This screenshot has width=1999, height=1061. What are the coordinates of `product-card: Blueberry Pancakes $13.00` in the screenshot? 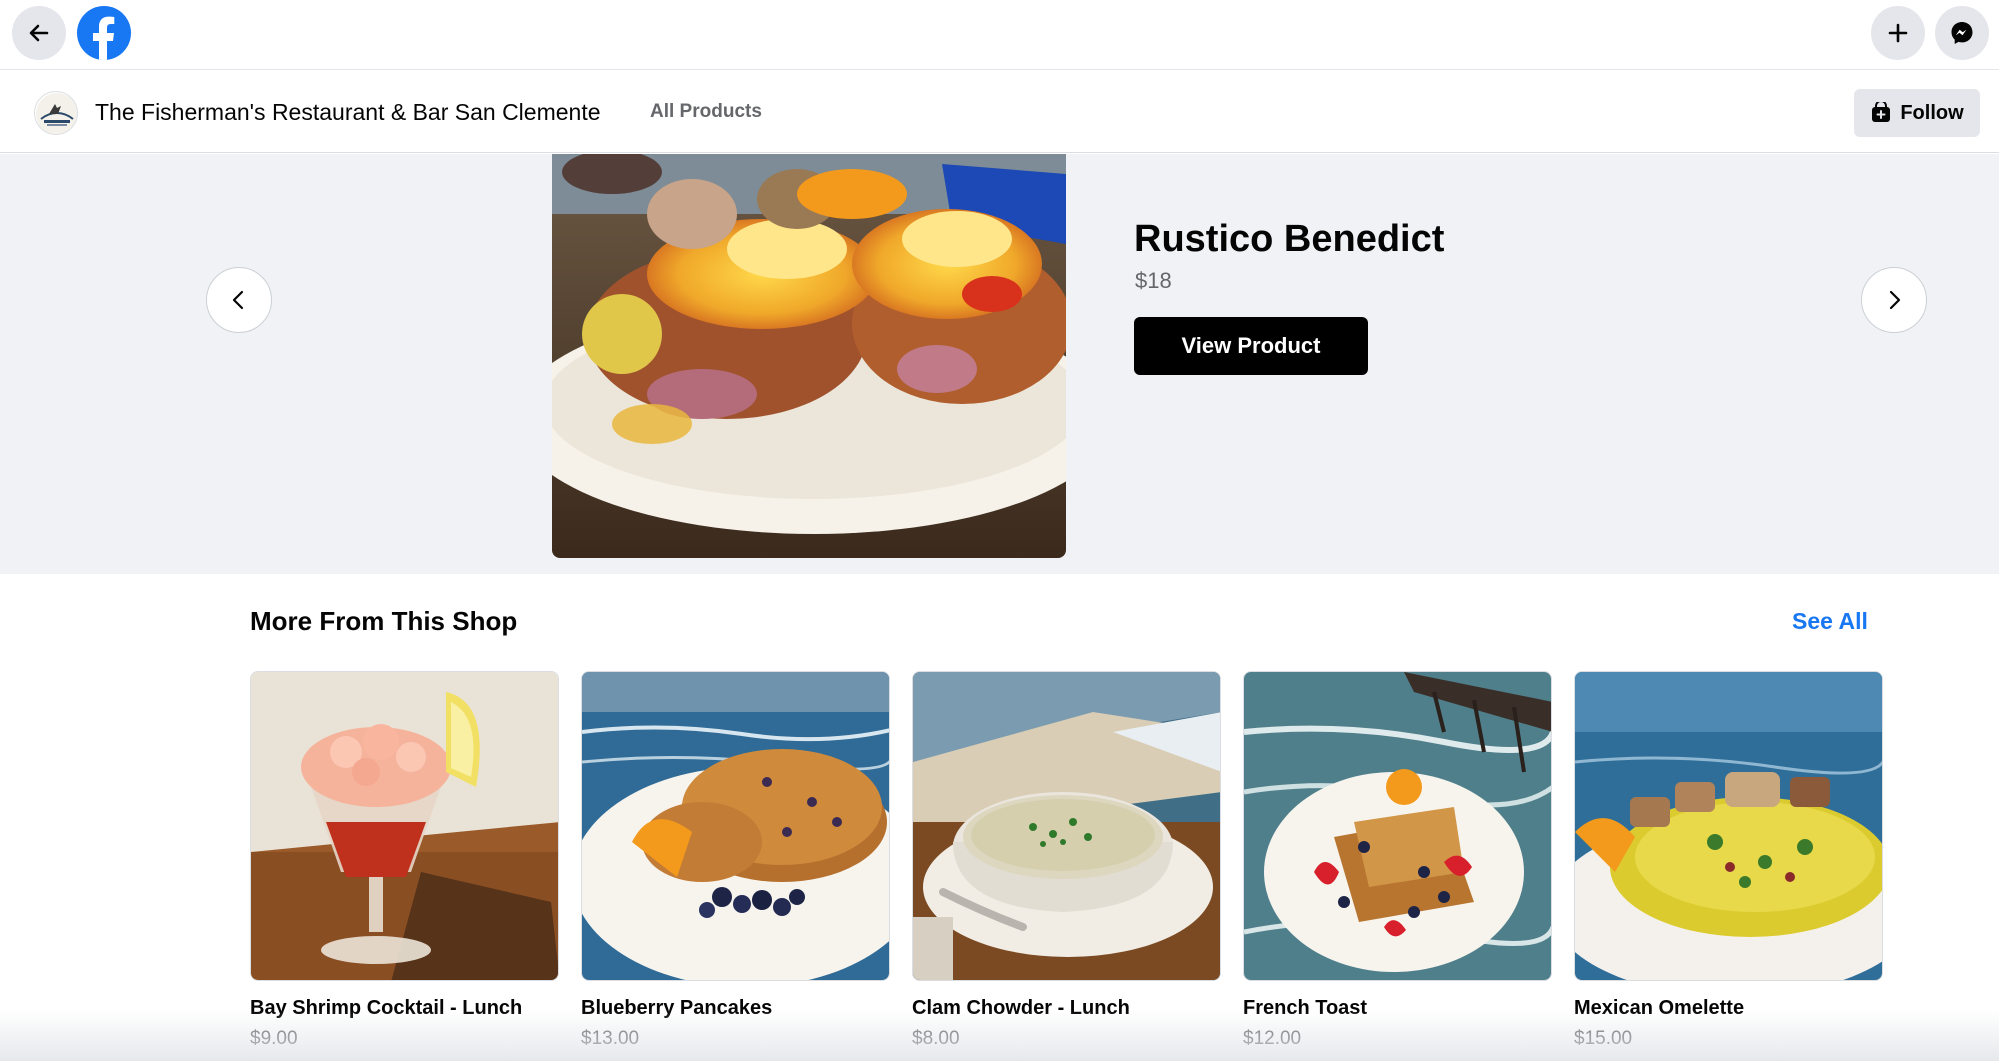 It's located at (735, 860).